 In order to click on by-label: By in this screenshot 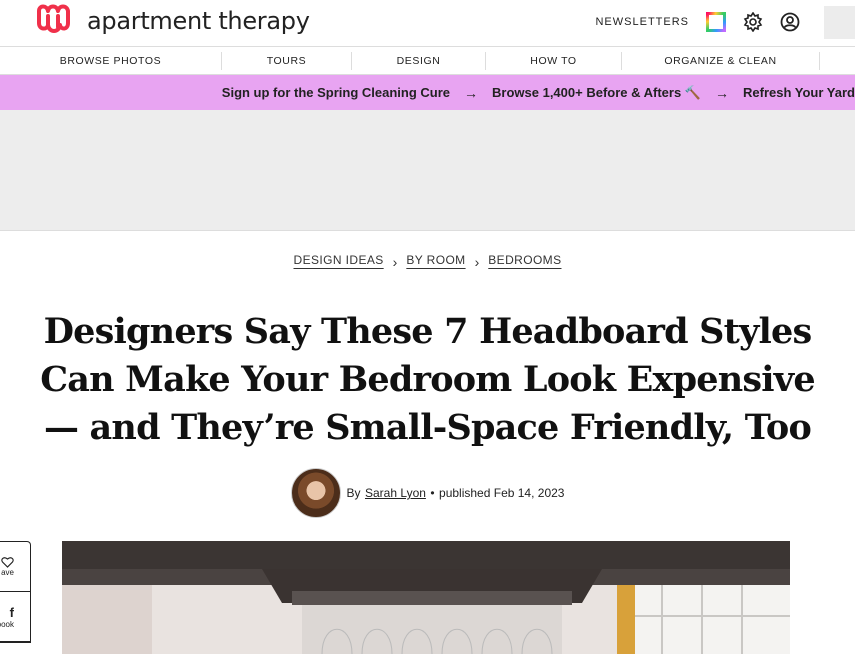, I will do `click(353, 493)`.